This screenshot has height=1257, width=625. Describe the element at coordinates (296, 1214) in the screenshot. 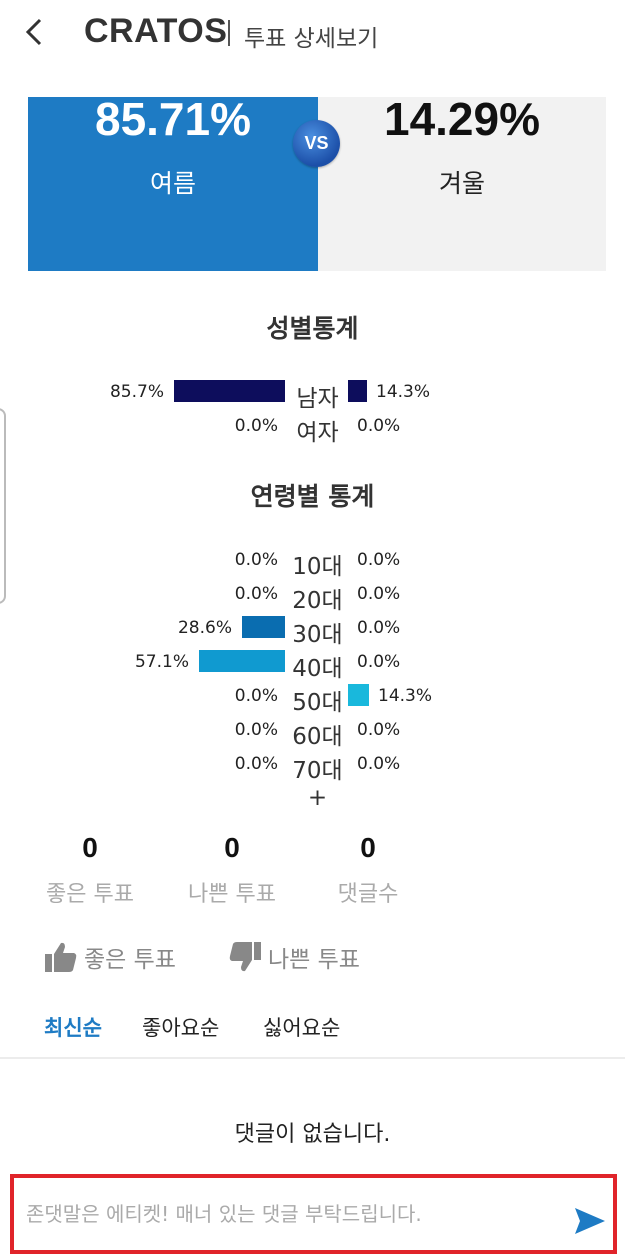

I see `comment-input` at that location.